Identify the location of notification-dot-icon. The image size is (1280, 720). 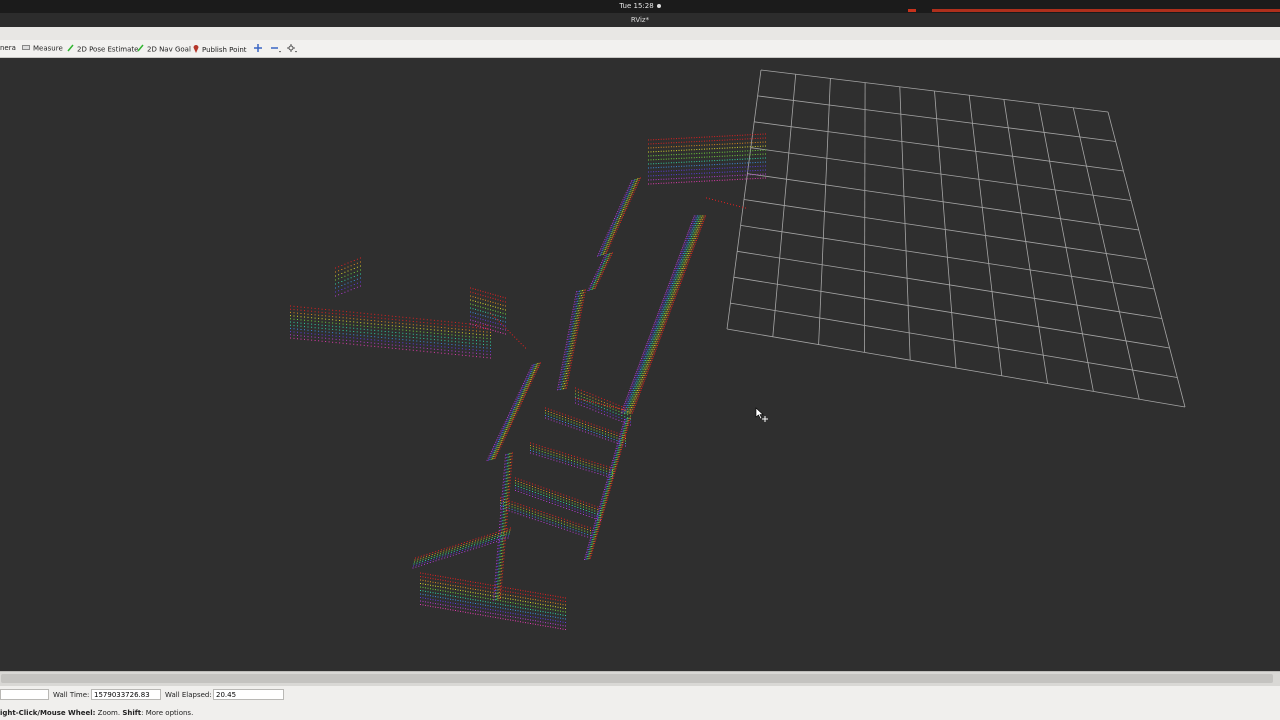
(658, 6).